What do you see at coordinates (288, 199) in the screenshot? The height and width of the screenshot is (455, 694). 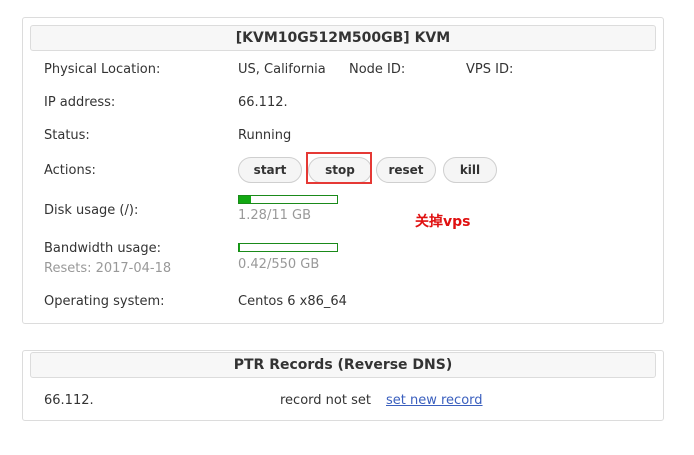 I see `disk-usage-bar` at bounding box center [288, 199].